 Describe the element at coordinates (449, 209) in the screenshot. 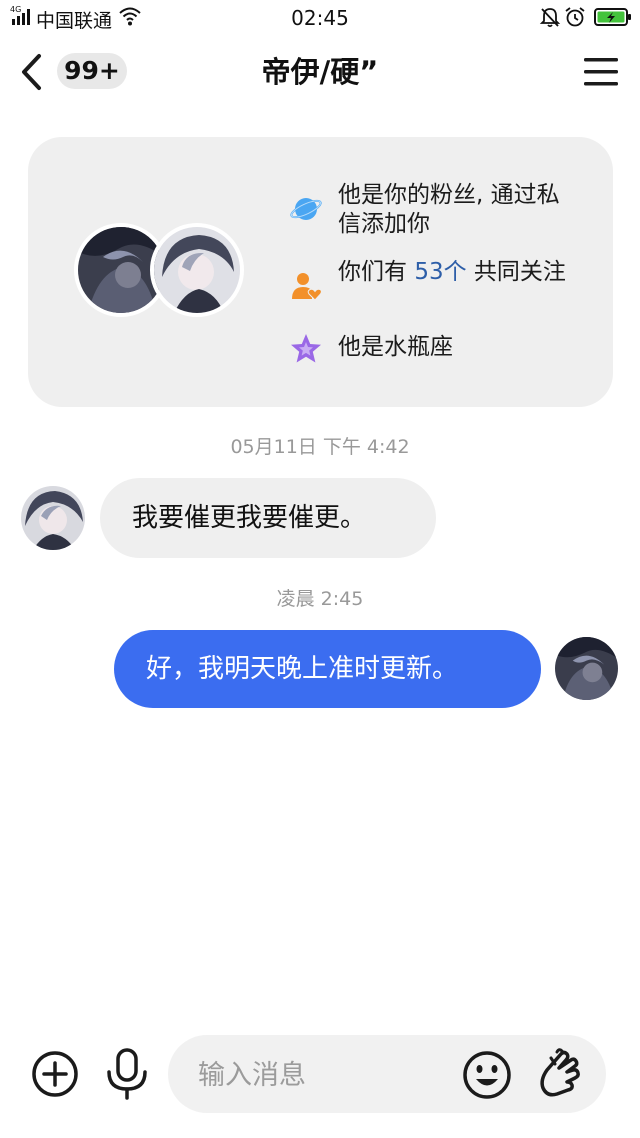

I see `fan-info-text: 他是你的粉丝, 通过私信添加你` at that location.